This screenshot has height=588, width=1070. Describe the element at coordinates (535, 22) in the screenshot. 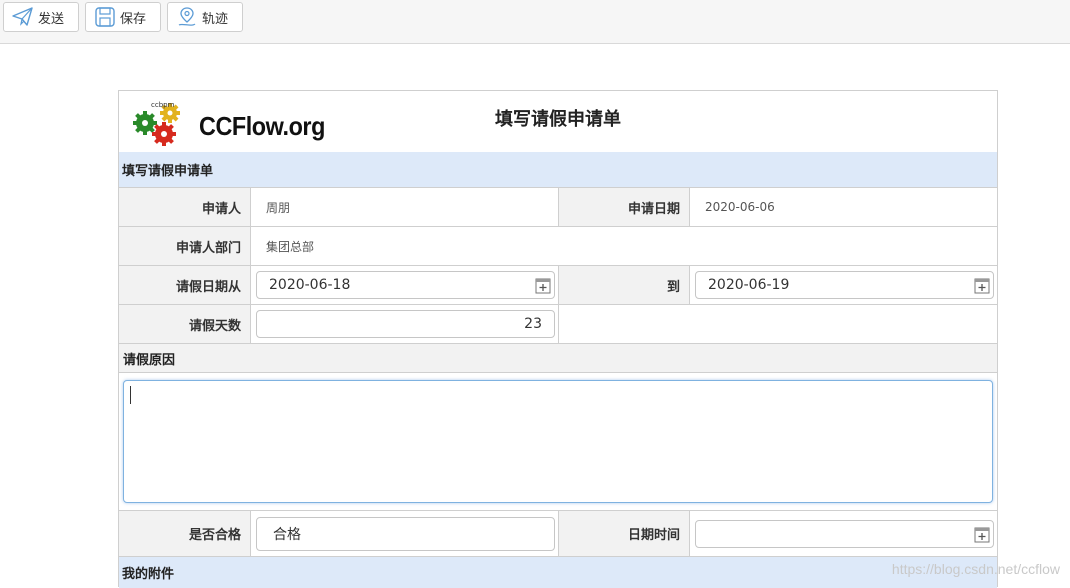

I see `toolbar: 发送 保存 轨迹` at that location.